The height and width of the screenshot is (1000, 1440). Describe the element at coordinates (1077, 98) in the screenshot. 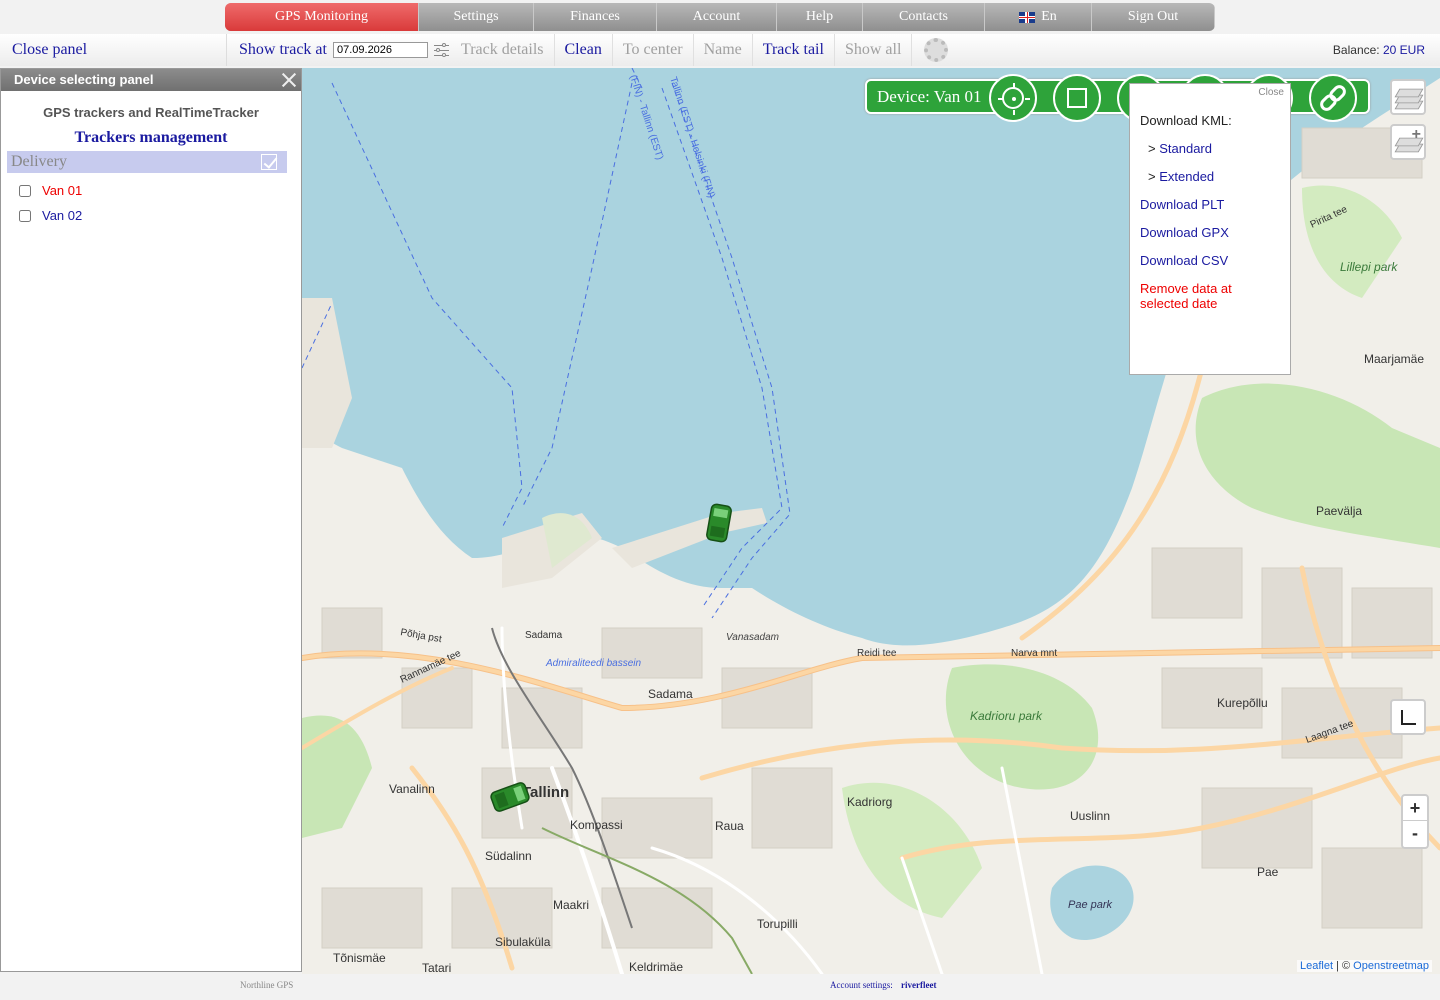

I see `stop-square-icon` at that location.